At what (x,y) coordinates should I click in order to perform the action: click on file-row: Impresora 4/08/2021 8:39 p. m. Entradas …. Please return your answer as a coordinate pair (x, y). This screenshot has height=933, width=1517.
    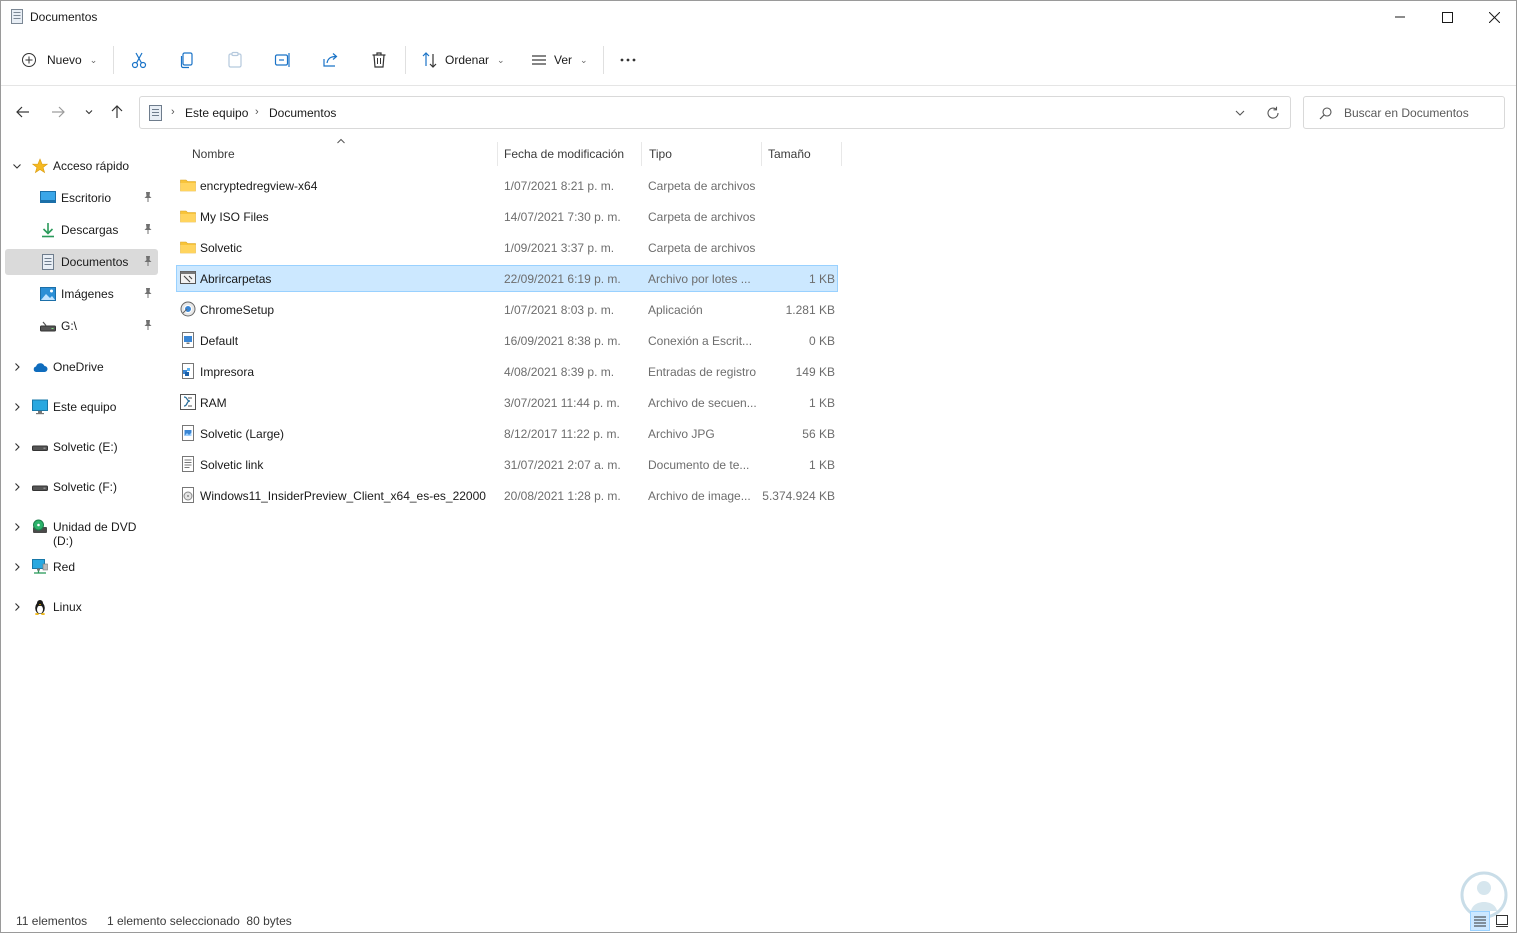
    Looking at the image, I should click on (507, 371).